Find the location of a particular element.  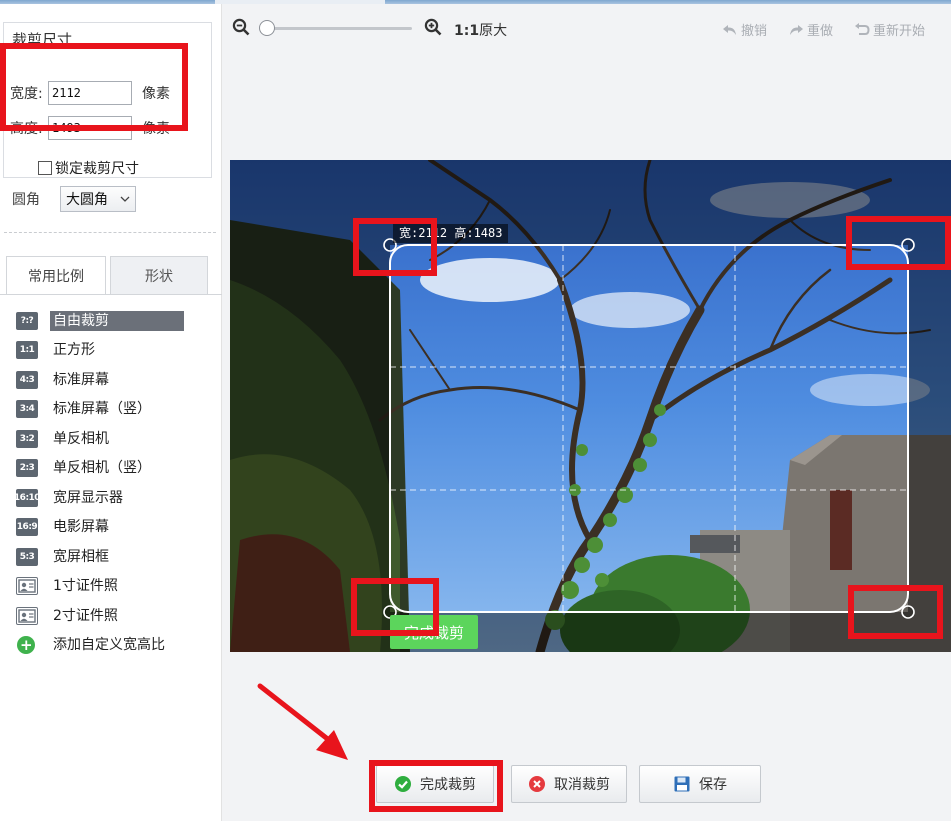

ratio-16-9-icon: 16:9 is located at coordinates (27, 527).